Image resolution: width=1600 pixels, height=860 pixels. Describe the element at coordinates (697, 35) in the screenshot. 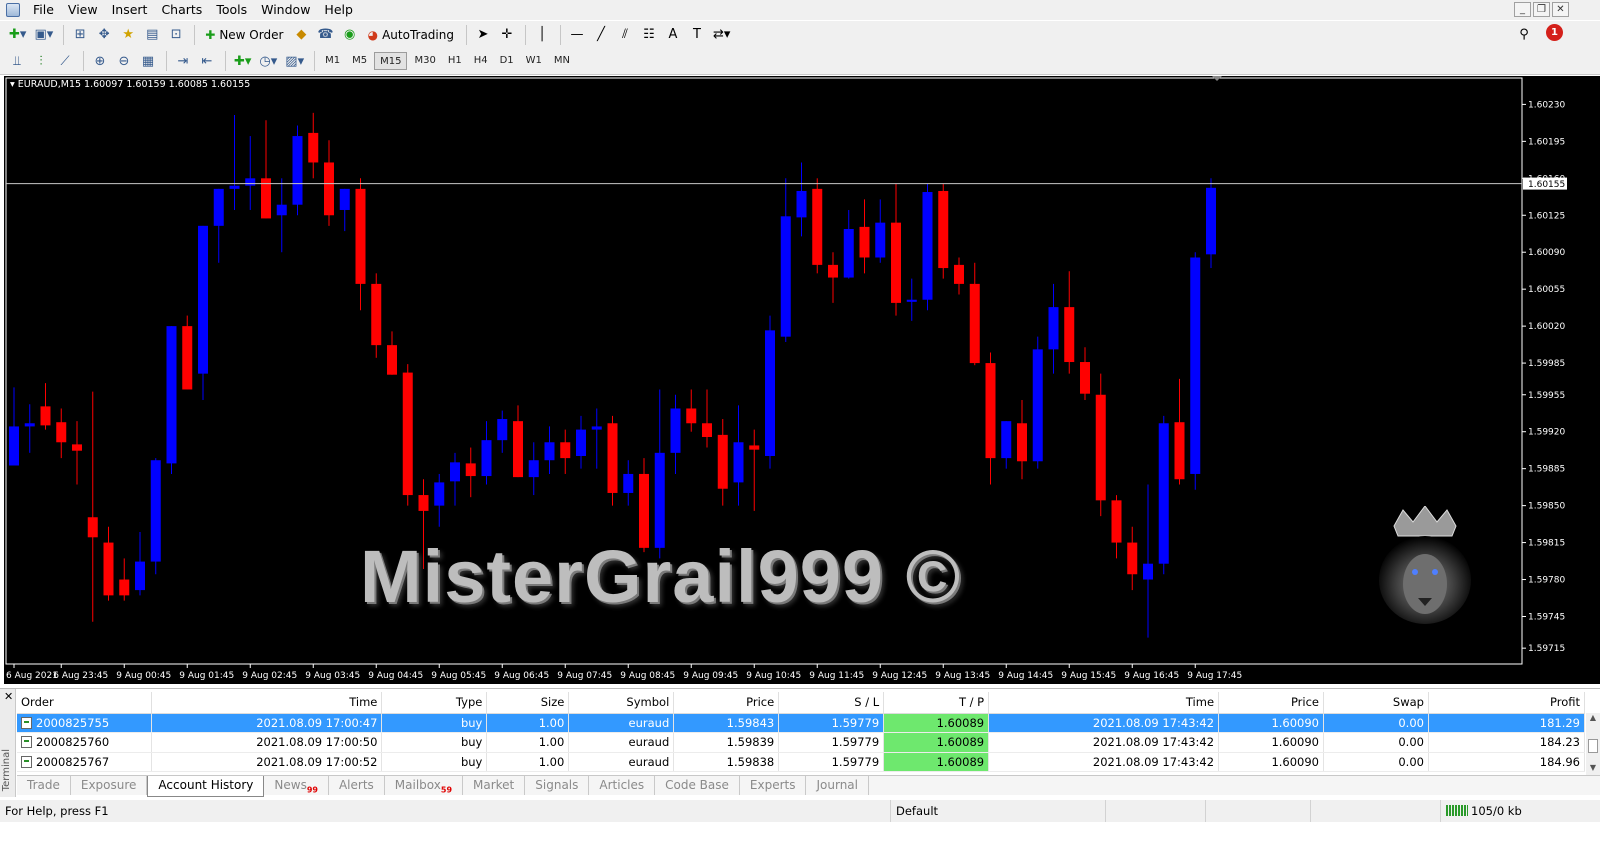

I see `text-label-icon: T` at that location.